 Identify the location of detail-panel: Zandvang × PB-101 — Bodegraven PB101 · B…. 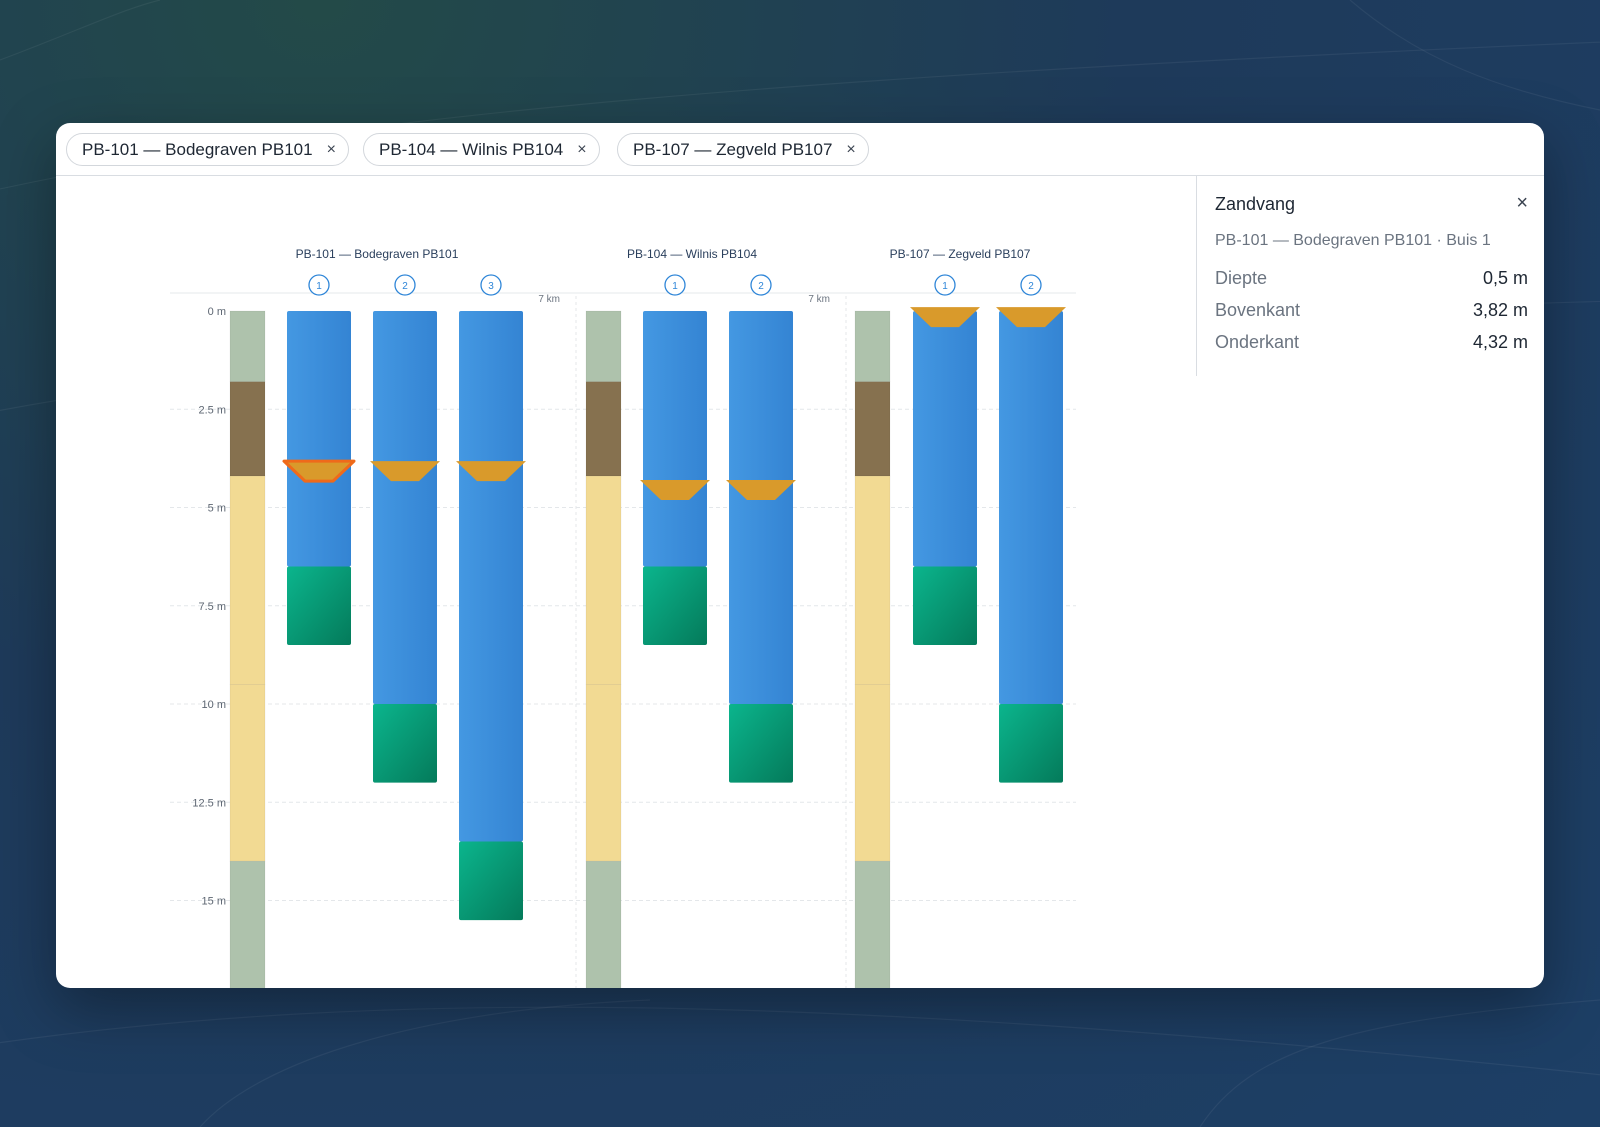
(1370, 276).